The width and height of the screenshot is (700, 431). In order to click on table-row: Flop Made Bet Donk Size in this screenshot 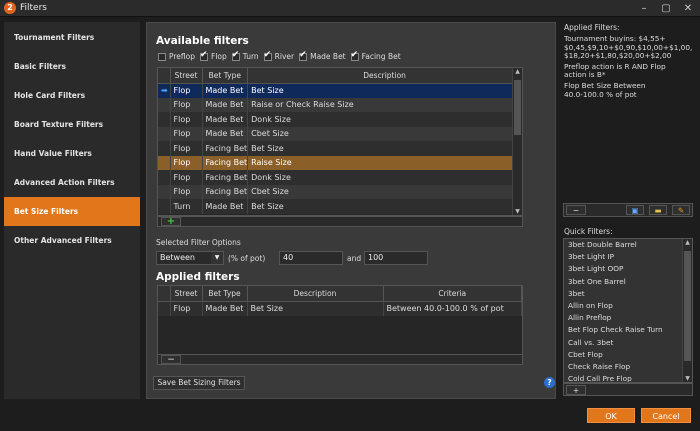, I will do `click(340, 119)`.